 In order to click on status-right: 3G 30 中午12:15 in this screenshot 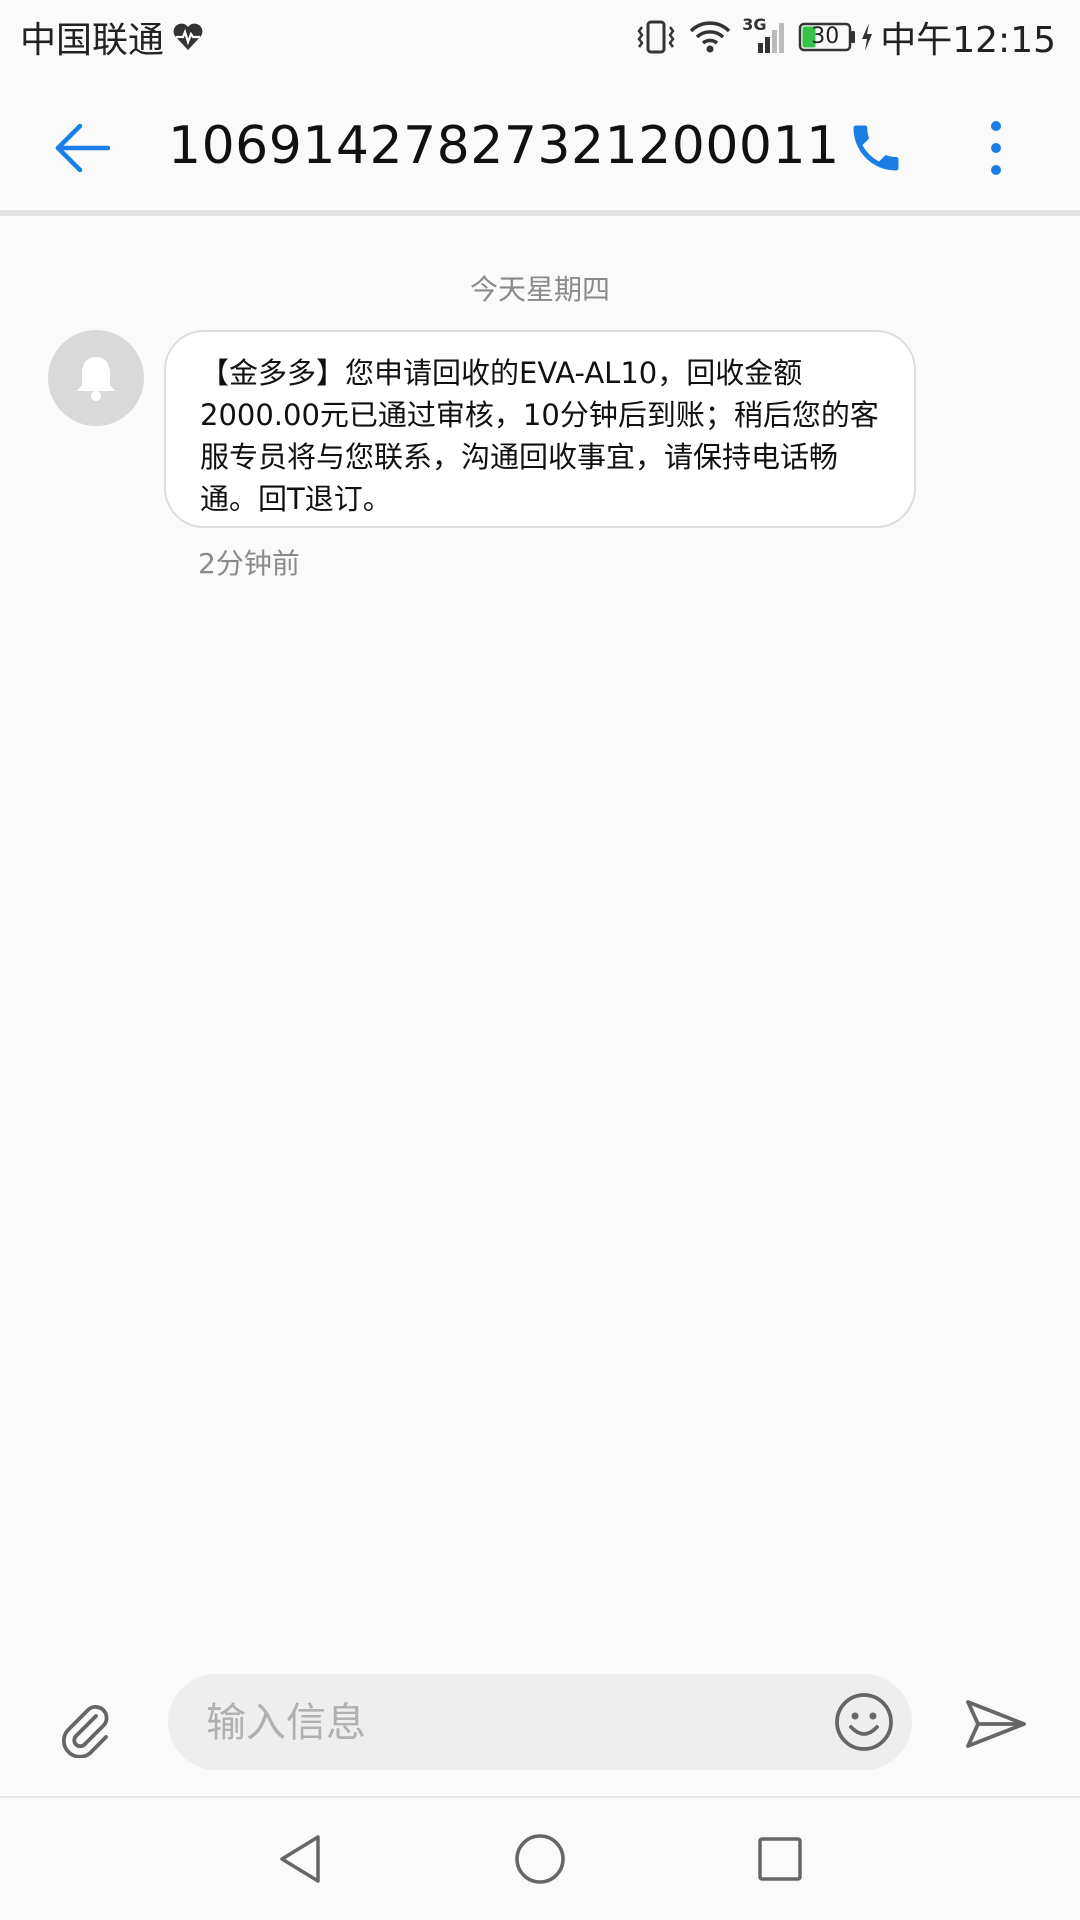, I will do `click(840, 37)`.